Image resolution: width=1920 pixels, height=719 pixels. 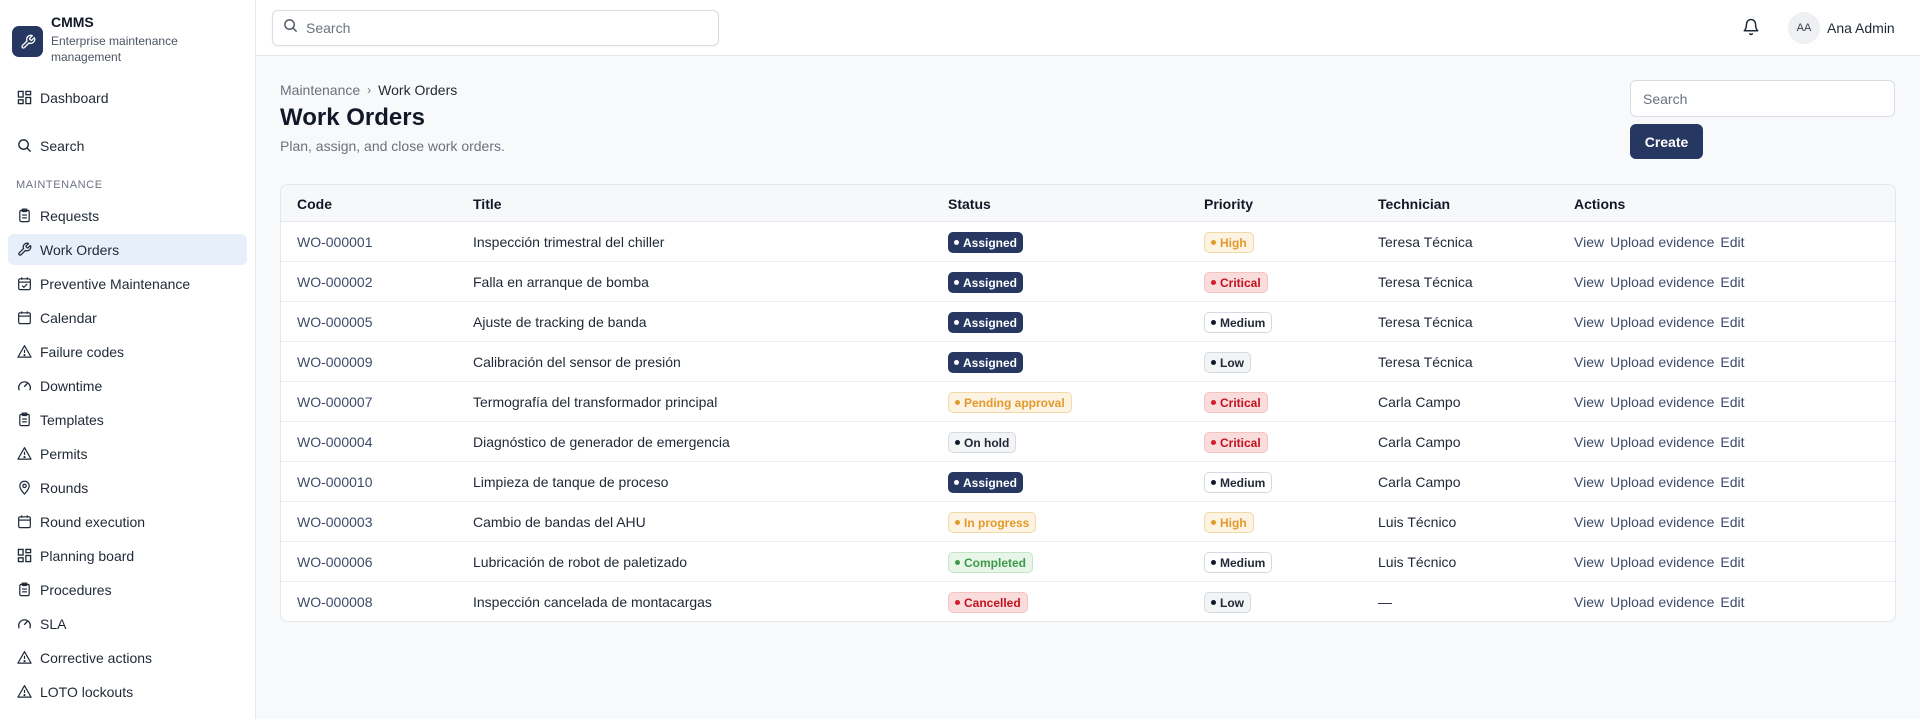 What do you see at coordinates (1010, 402) in the screenshot?
I see `status-badge: Pending approval` at bounding box center [1010, 402].